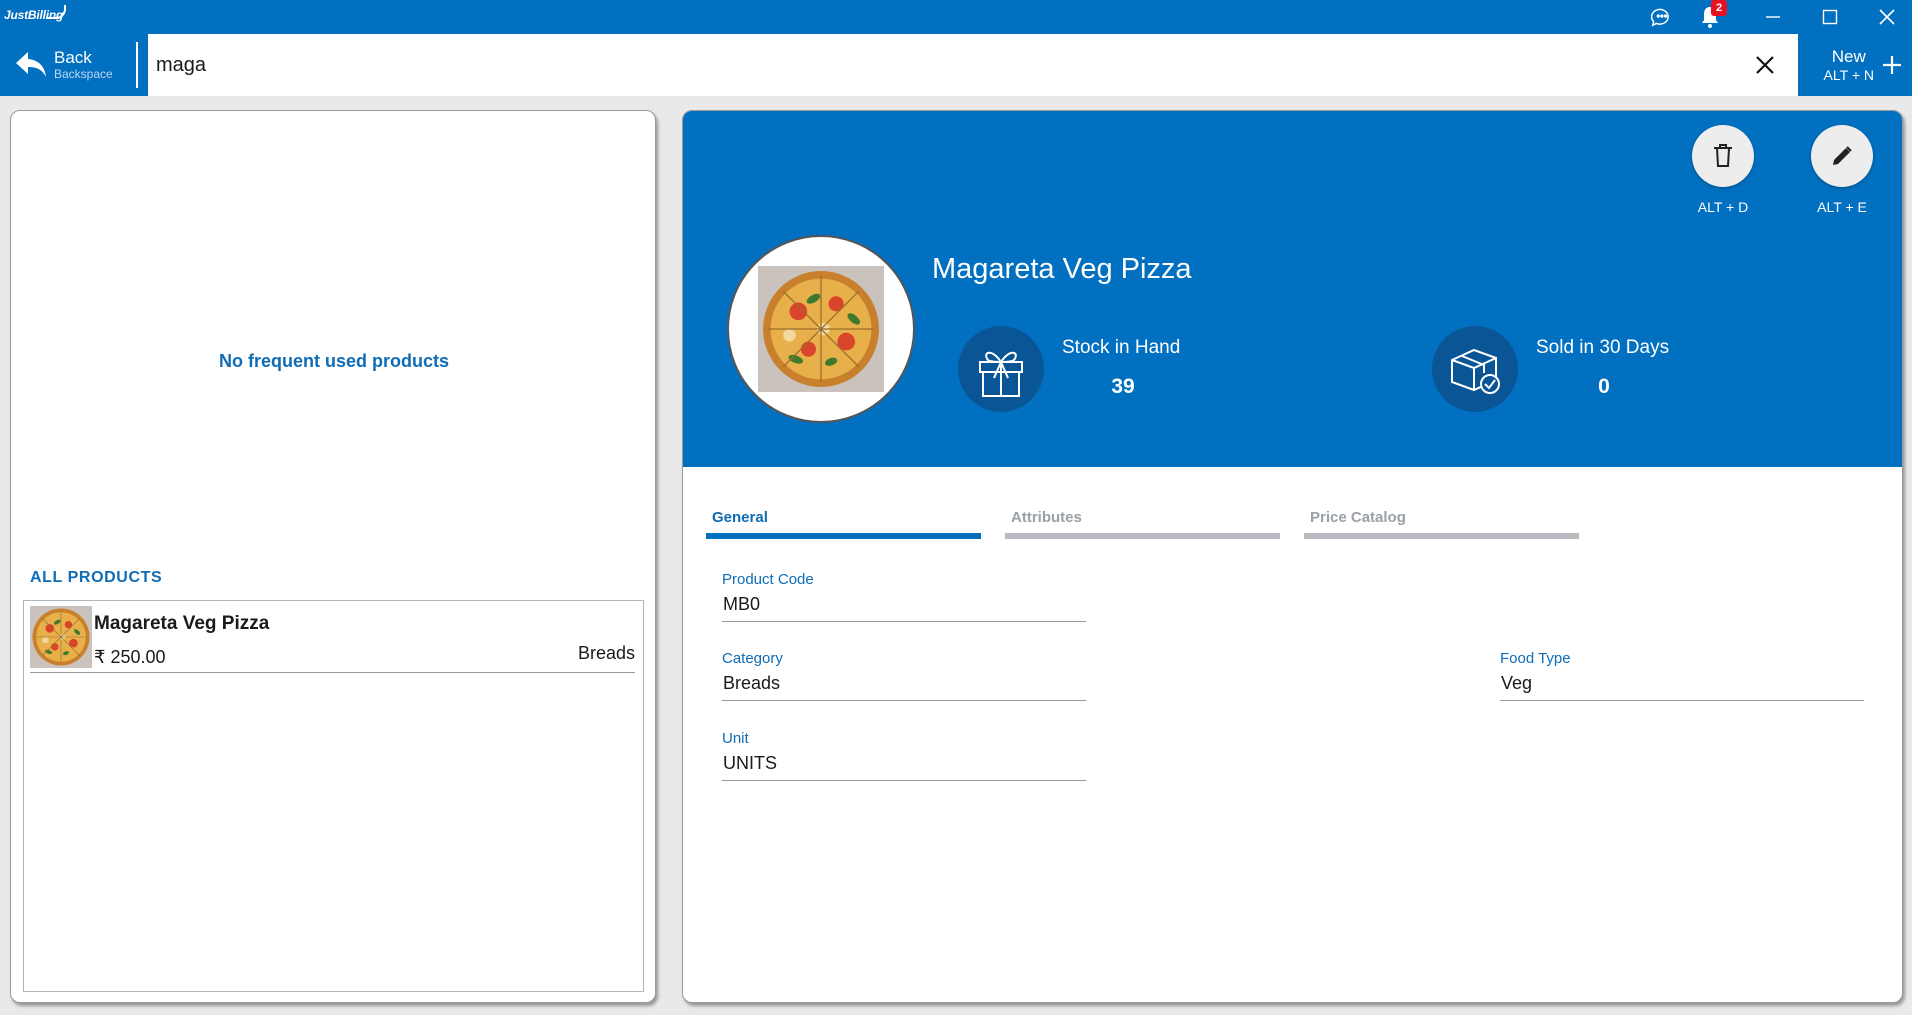  I want to click on new-shortcut: ALT + N, so click(1848, 74).